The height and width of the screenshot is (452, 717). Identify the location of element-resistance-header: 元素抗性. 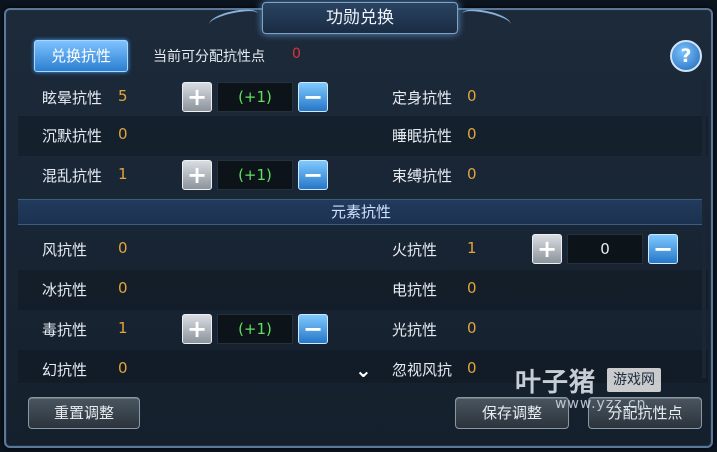
(362, 212).